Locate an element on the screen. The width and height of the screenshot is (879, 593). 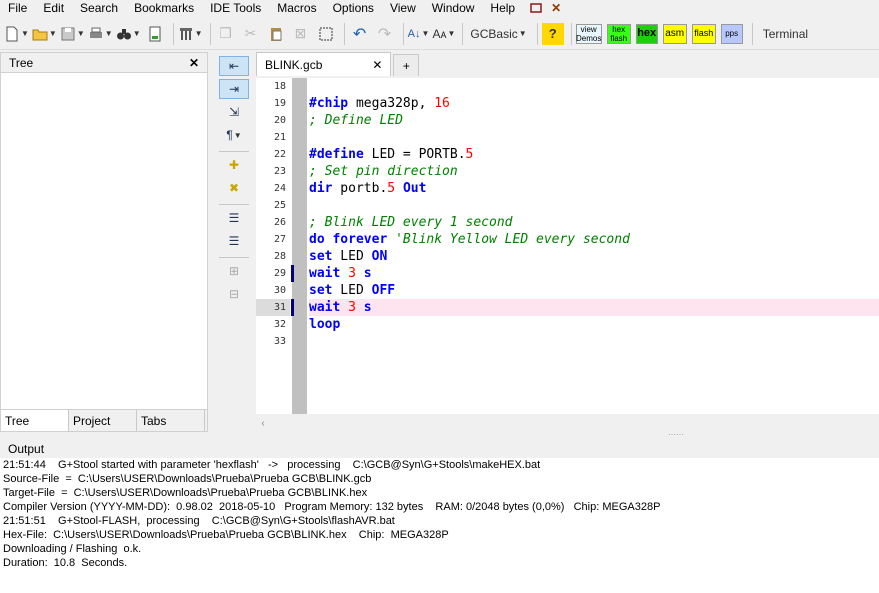
editor-tab-bar: BLINK.gcb ✕ + is located at coordinates (567, 64).